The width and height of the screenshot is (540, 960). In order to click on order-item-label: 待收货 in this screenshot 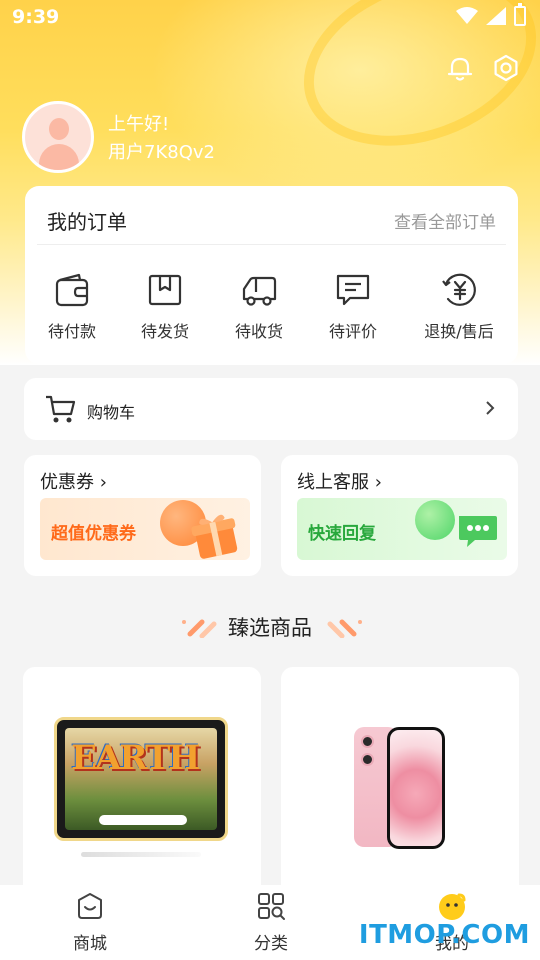, I will do `click(258, 331)`.